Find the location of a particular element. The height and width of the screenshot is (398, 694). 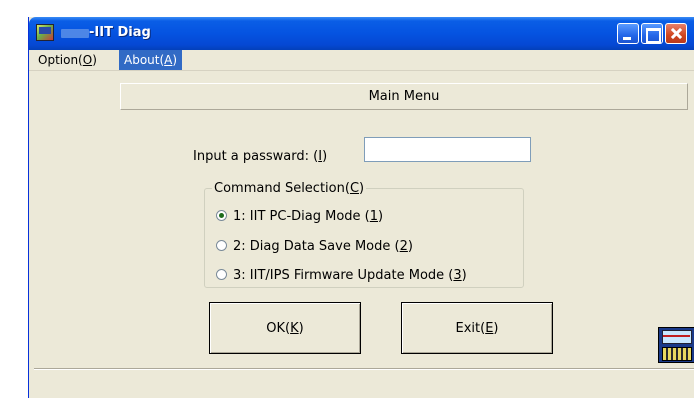

title-redaction is located at coordinates (75, 33).